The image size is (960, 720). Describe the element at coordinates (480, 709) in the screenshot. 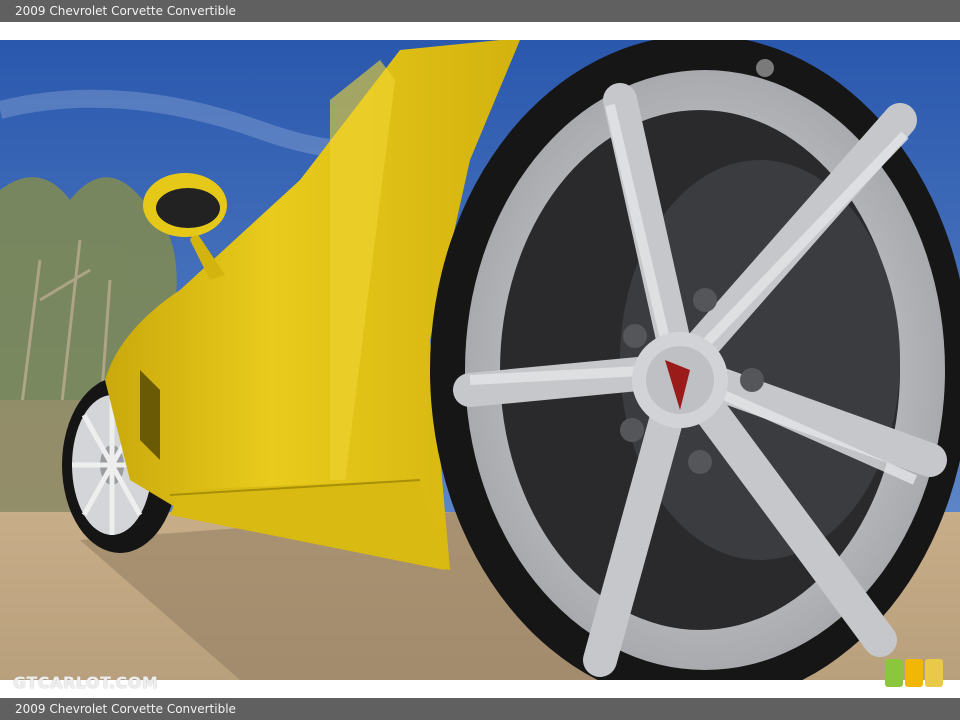

I see `footer-bar: 2009 Chevrolet Corvette Convertible` at that location.